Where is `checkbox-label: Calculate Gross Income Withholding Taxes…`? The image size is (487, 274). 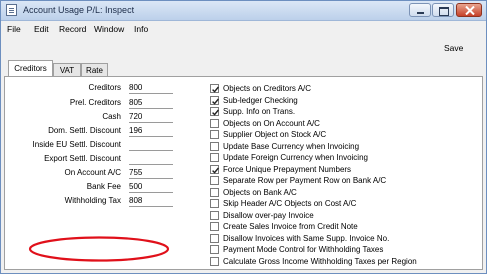
checkbox-label: Calculate Gross Income Withholding Taxes… is located at coordinates (320, 261).